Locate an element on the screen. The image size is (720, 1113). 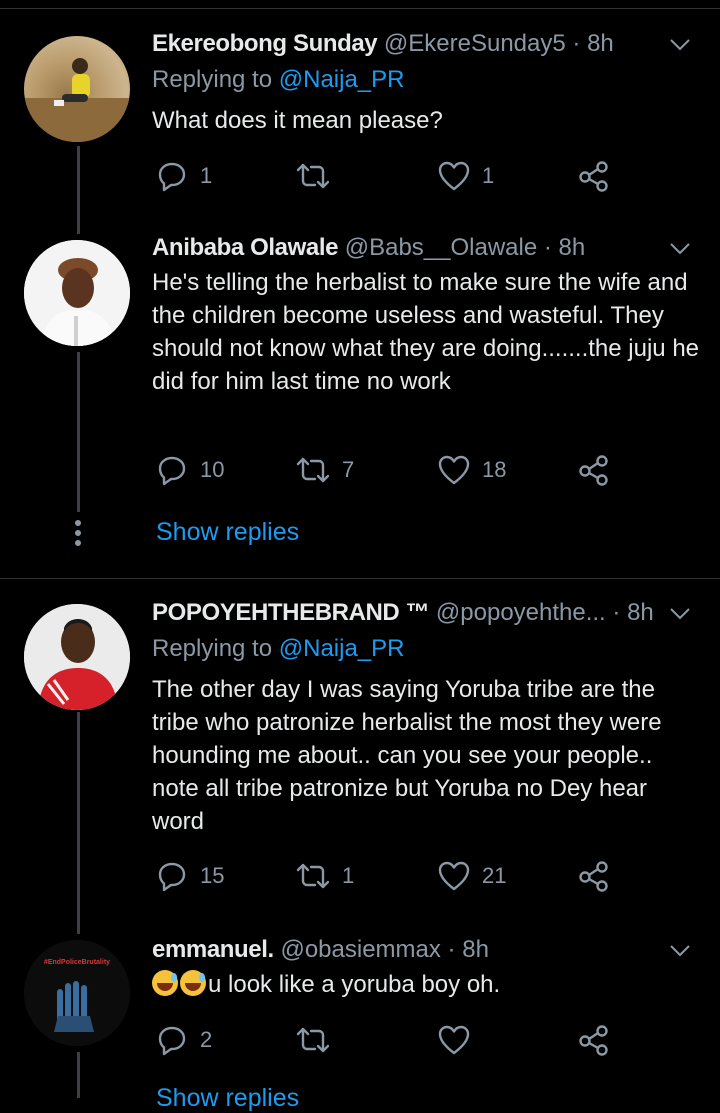
retweet-button: 1 is located at coordinates (325, 876).